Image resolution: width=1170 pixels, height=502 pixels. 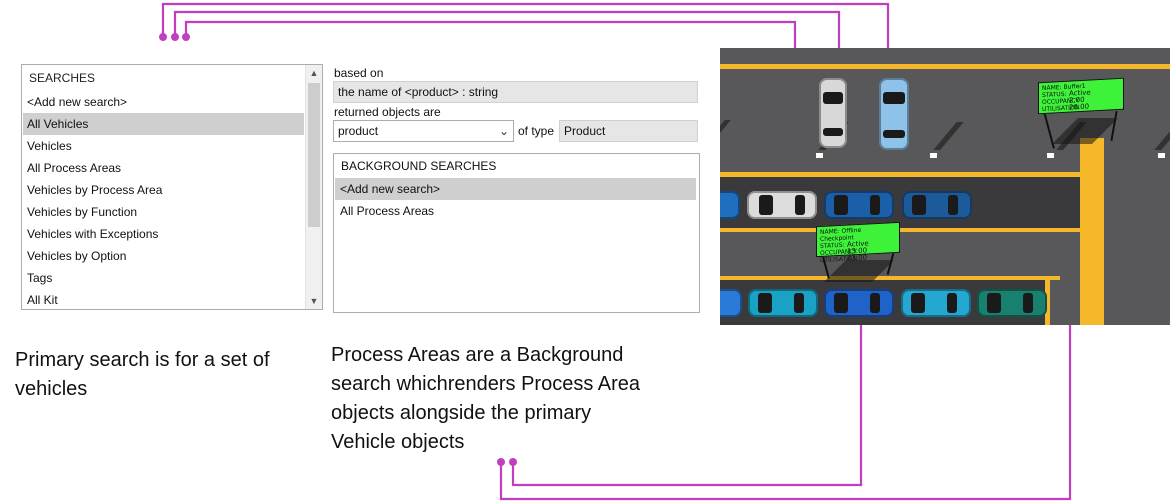 I want to click on primary-caption-line: vehicles, so click(x=51, y=389).